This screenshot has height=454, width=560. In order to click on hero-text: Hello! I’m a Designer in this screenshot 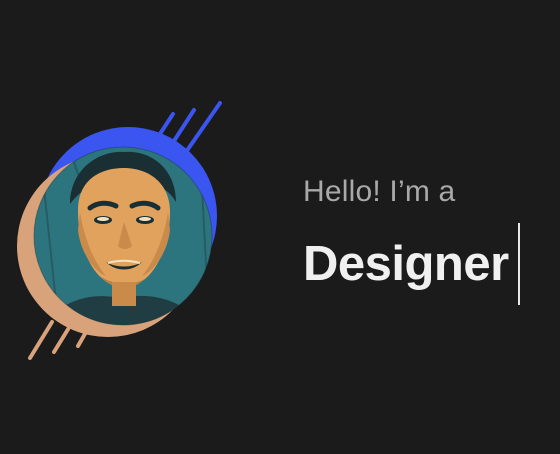, I will do `click(431, 238)`.